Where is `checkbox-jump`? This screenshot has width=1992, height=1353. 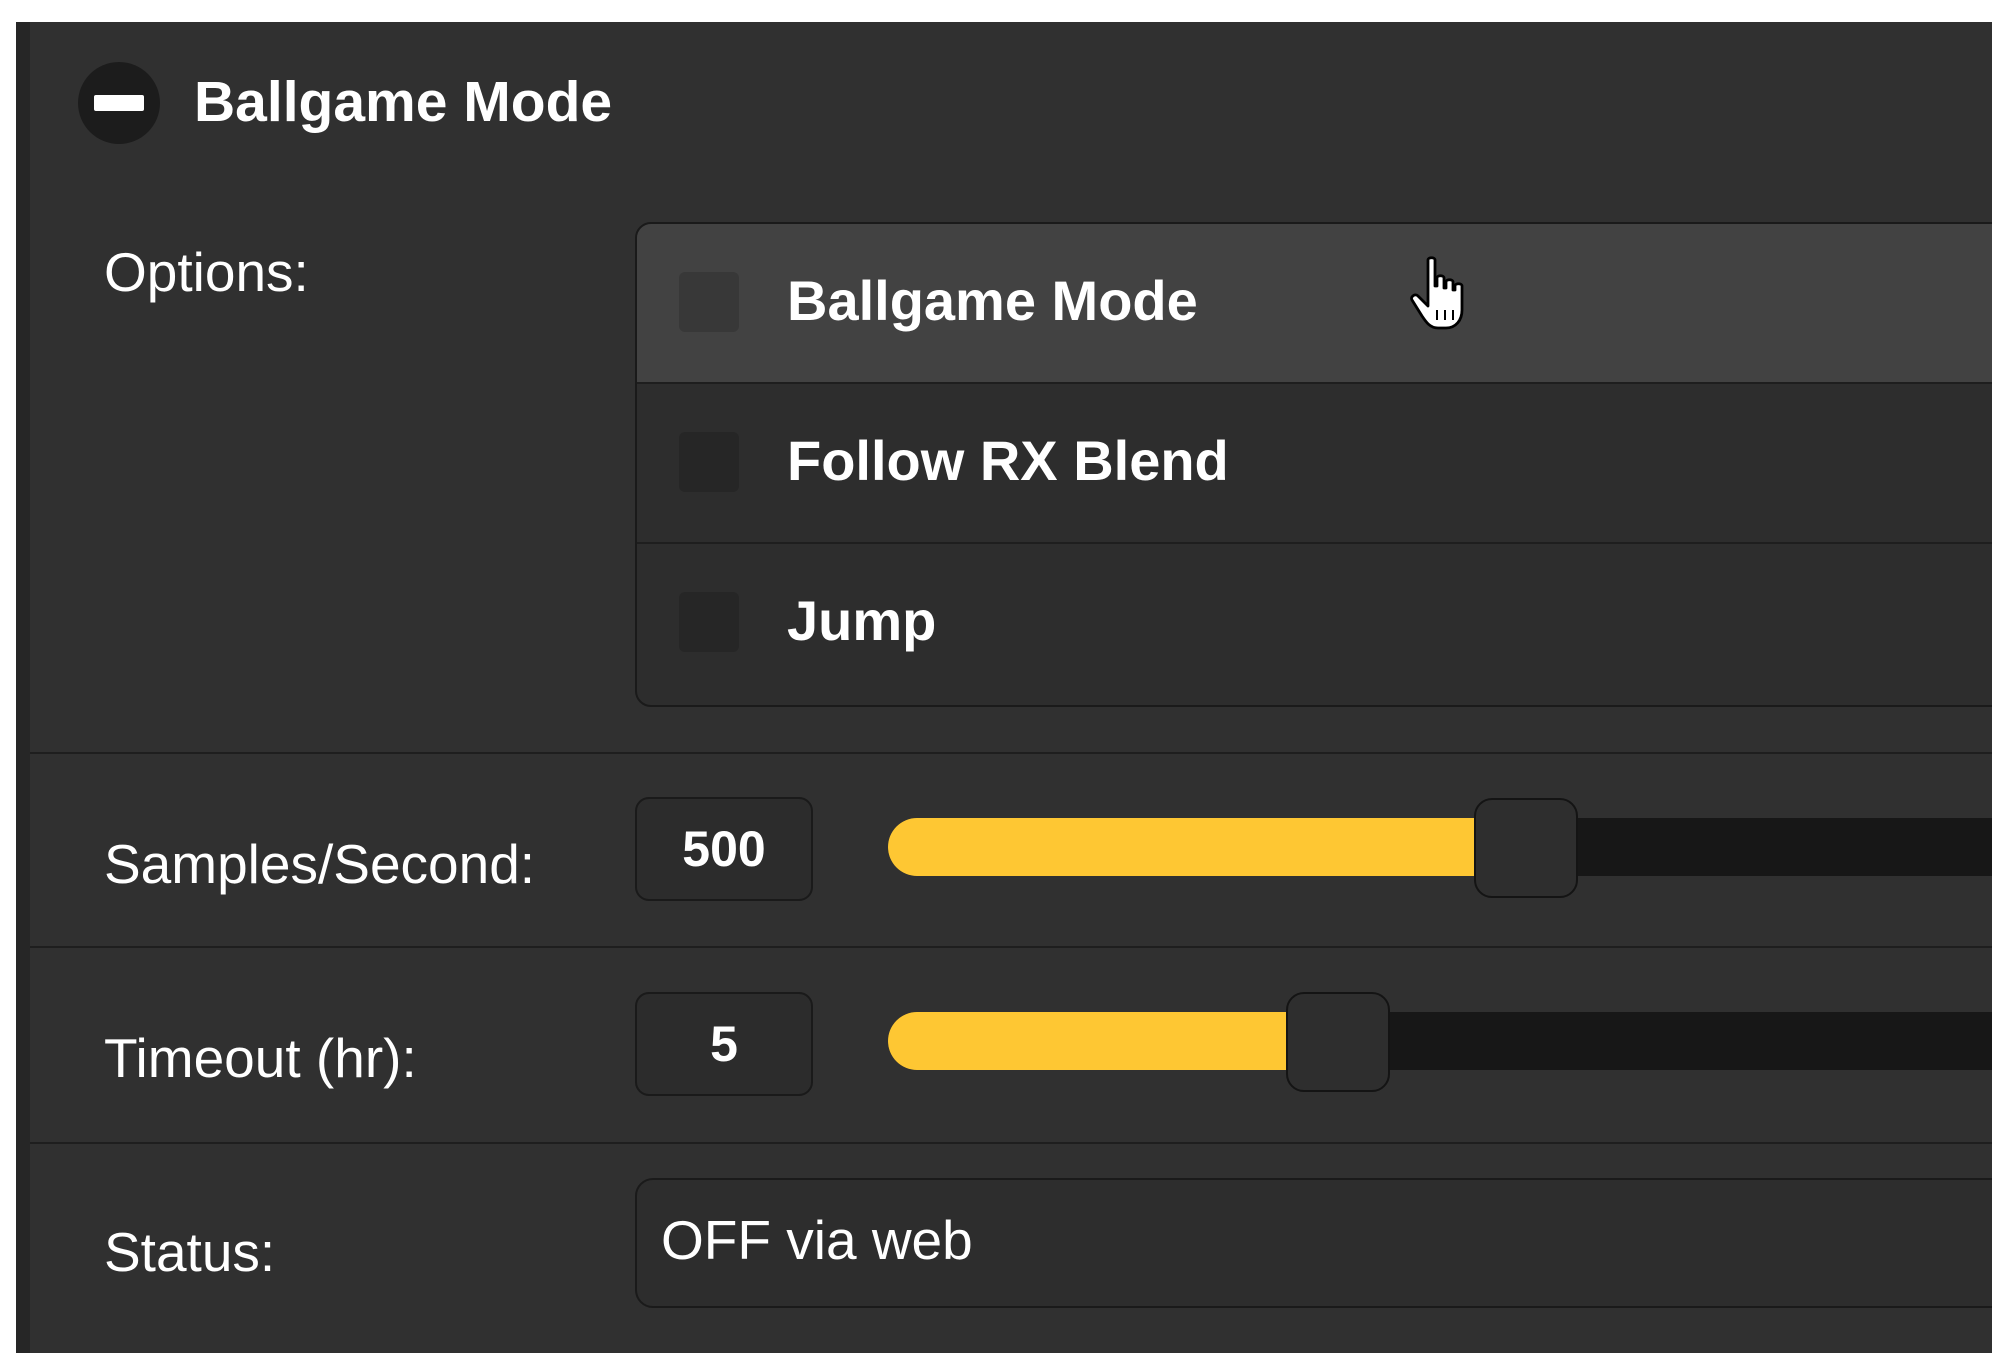 checkbox-jump is located at coordinates (709, 622).